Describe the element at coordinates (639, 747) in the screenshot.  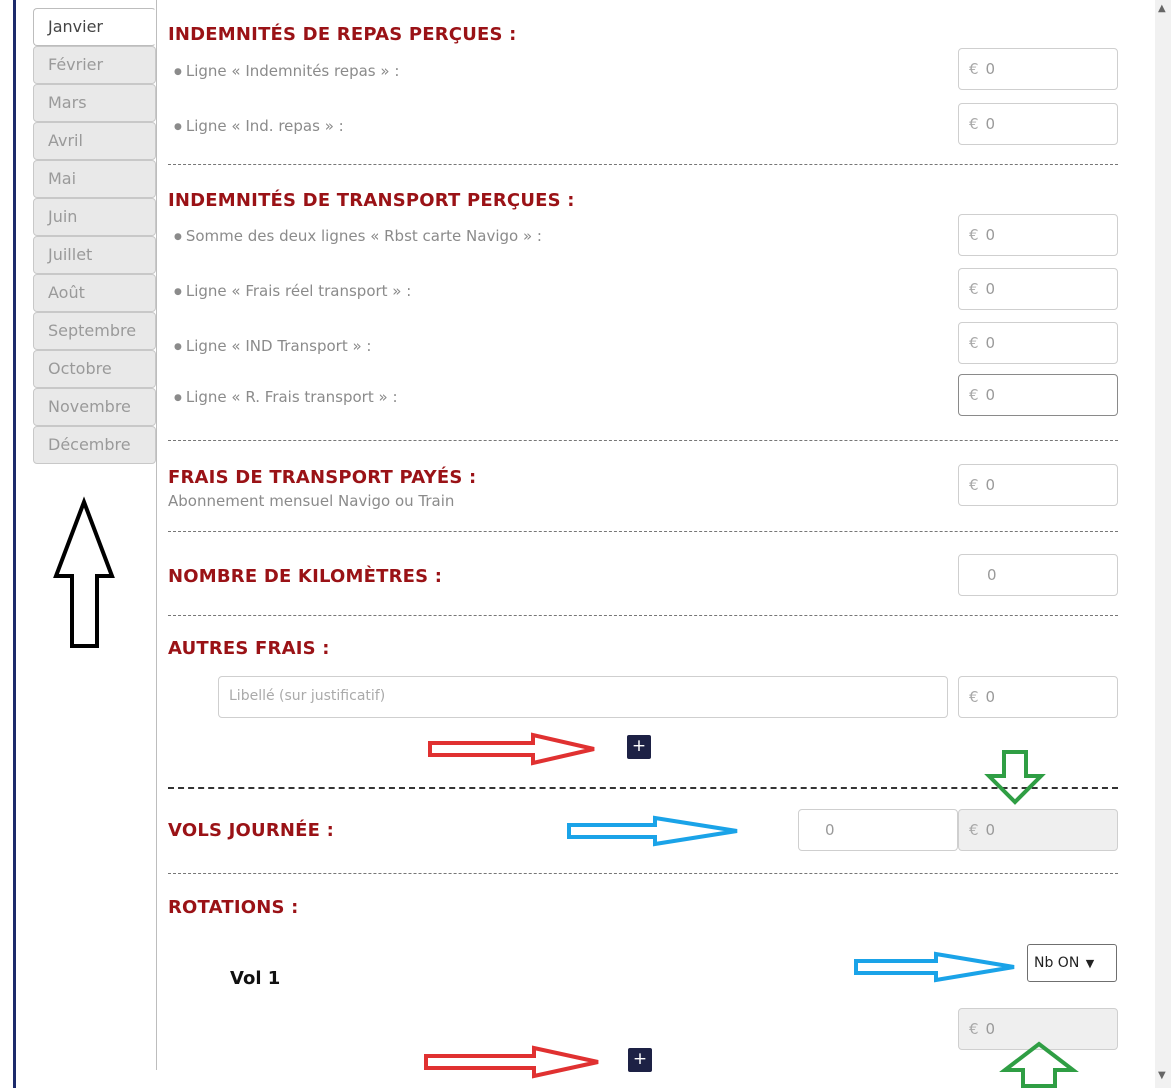
I see `add-autres-frais-button: +` at that location.